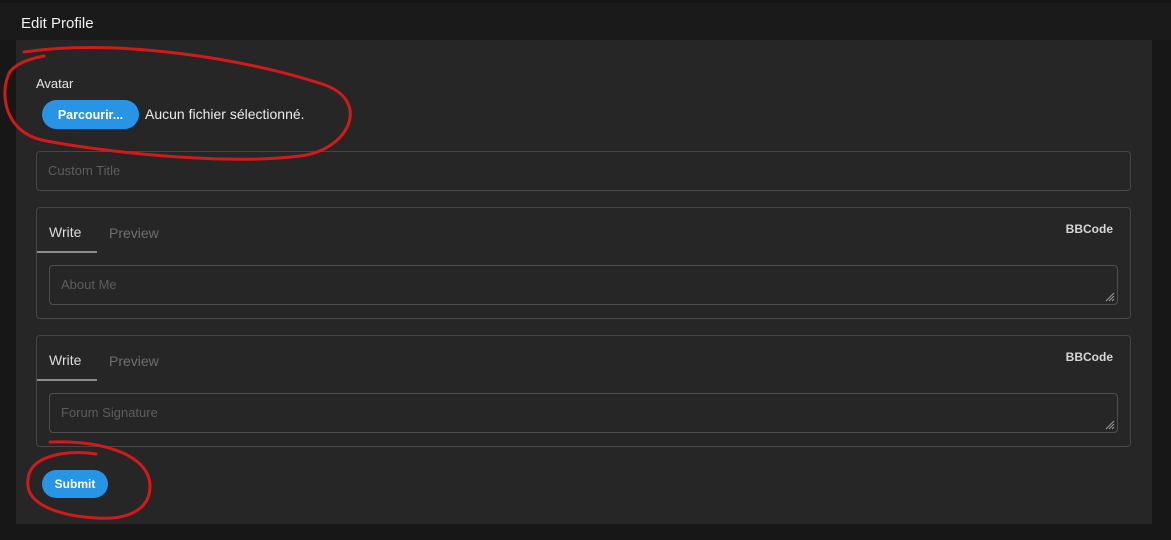 The width and height of the screenshot is (1171, 540). Describe the element at coordinates (583, 285) in the screenshot. I see `about-me-textarea: About Me` at that location.